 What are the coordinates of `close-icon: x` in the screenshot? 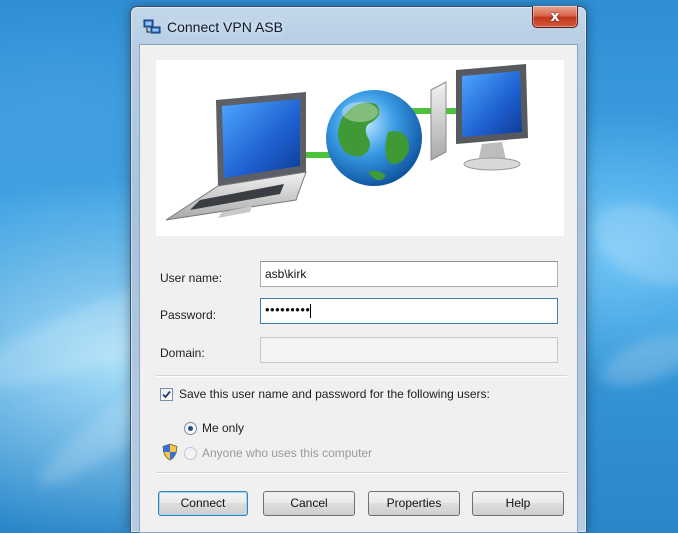 It's located at (555, 16).